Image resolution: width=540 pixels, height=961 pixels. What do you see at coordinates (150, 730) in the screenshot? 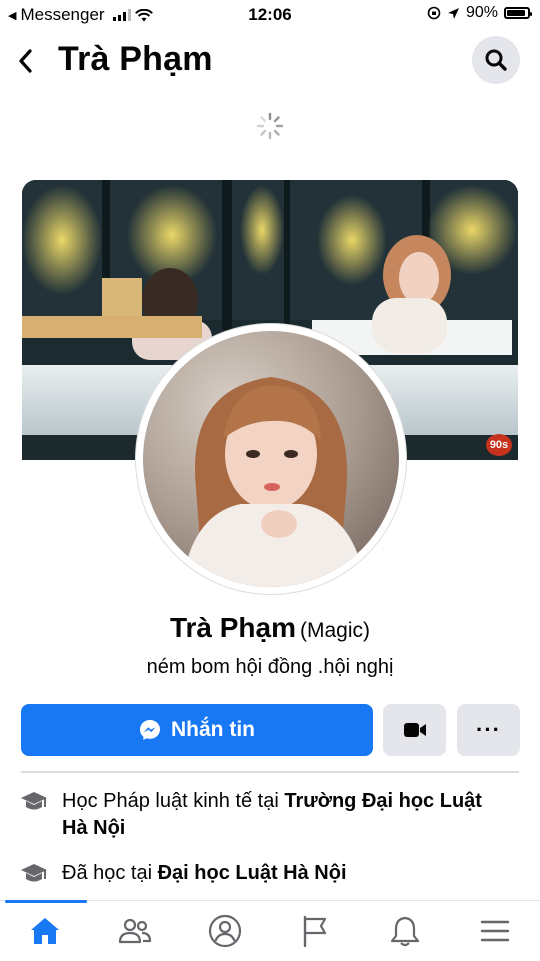
I see `messenger-icon` at bounding box center [150, 730].